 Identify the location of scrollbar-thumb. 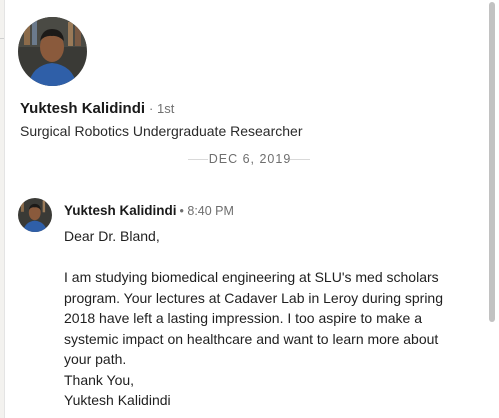
(492, 162).